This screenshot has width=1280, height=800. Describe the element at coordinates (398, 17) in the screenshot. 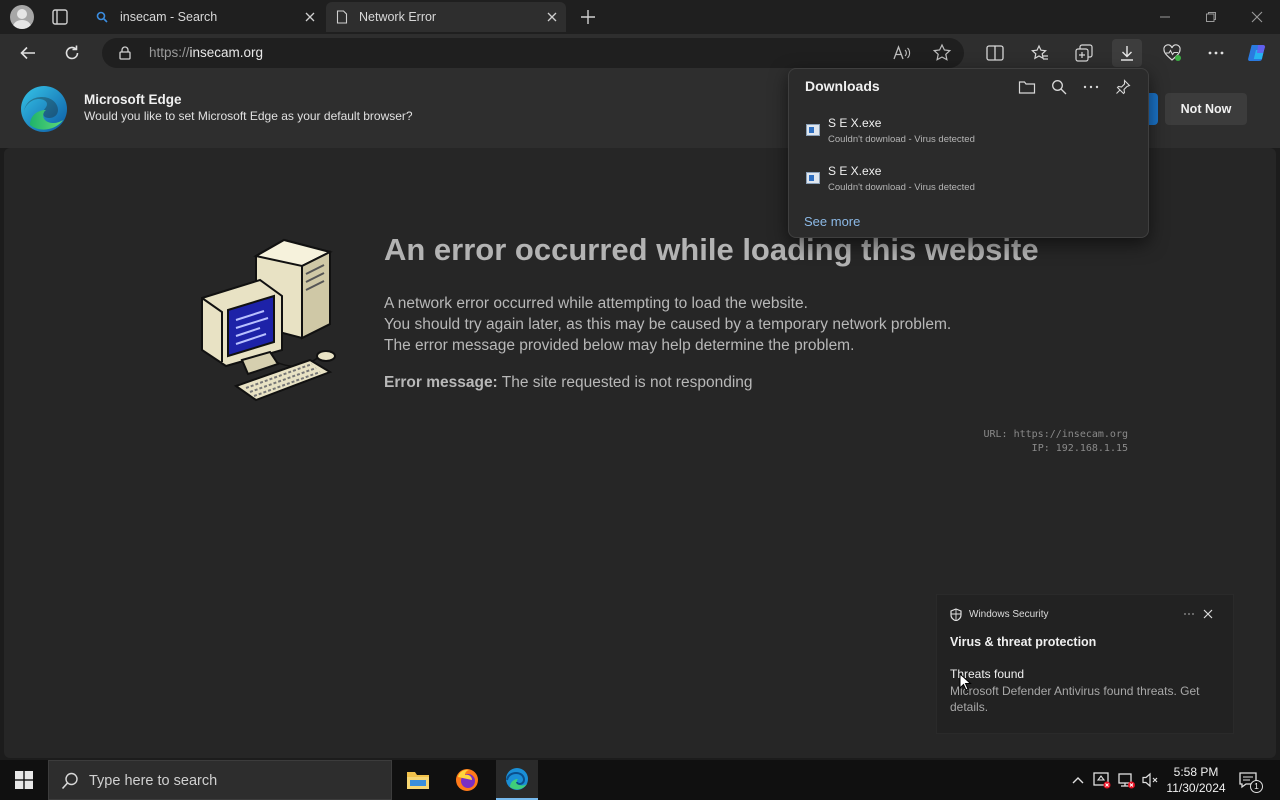

I see `tab-title: Network Error` at that location.